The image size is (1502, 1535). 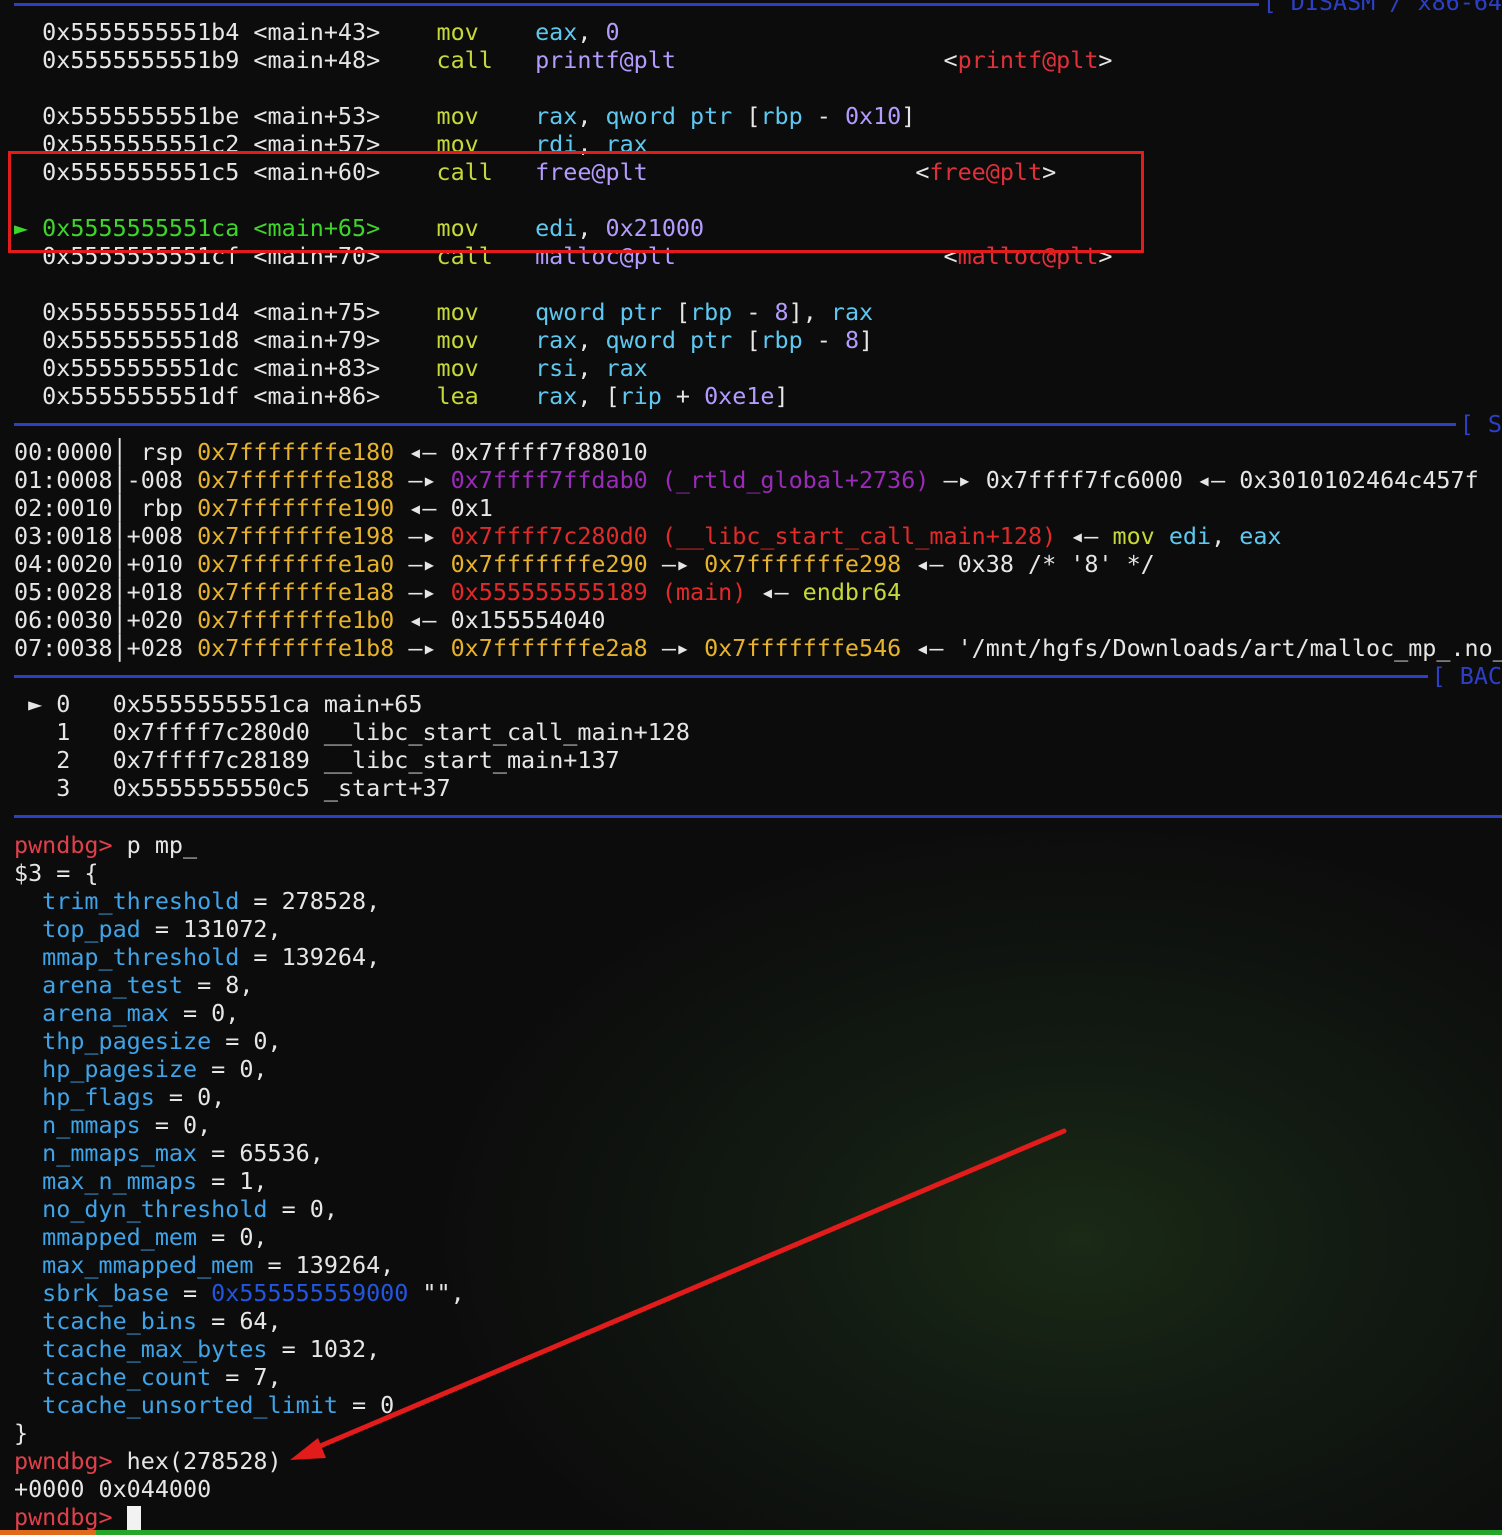 What do you see at coordinates (148, 1265) in the screenshot?
I see `field-name: max_mmapped_mem` at bounding box center [148, 1265].